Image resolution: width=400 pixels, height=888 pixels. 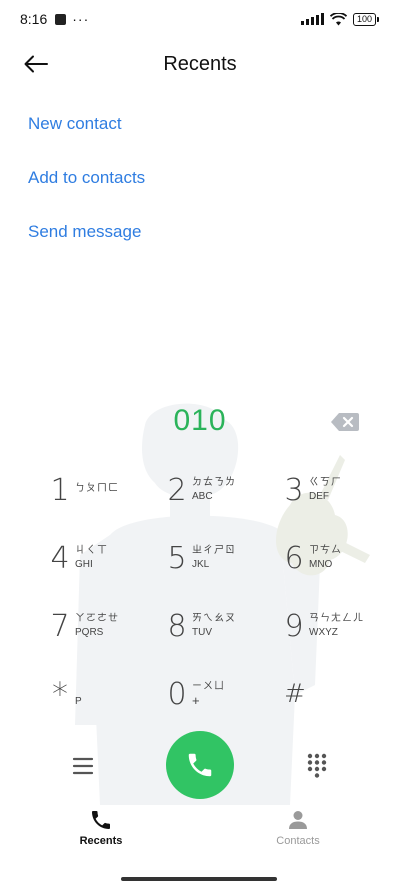 I want to click on menu-icon, so click(x=83, y=766).